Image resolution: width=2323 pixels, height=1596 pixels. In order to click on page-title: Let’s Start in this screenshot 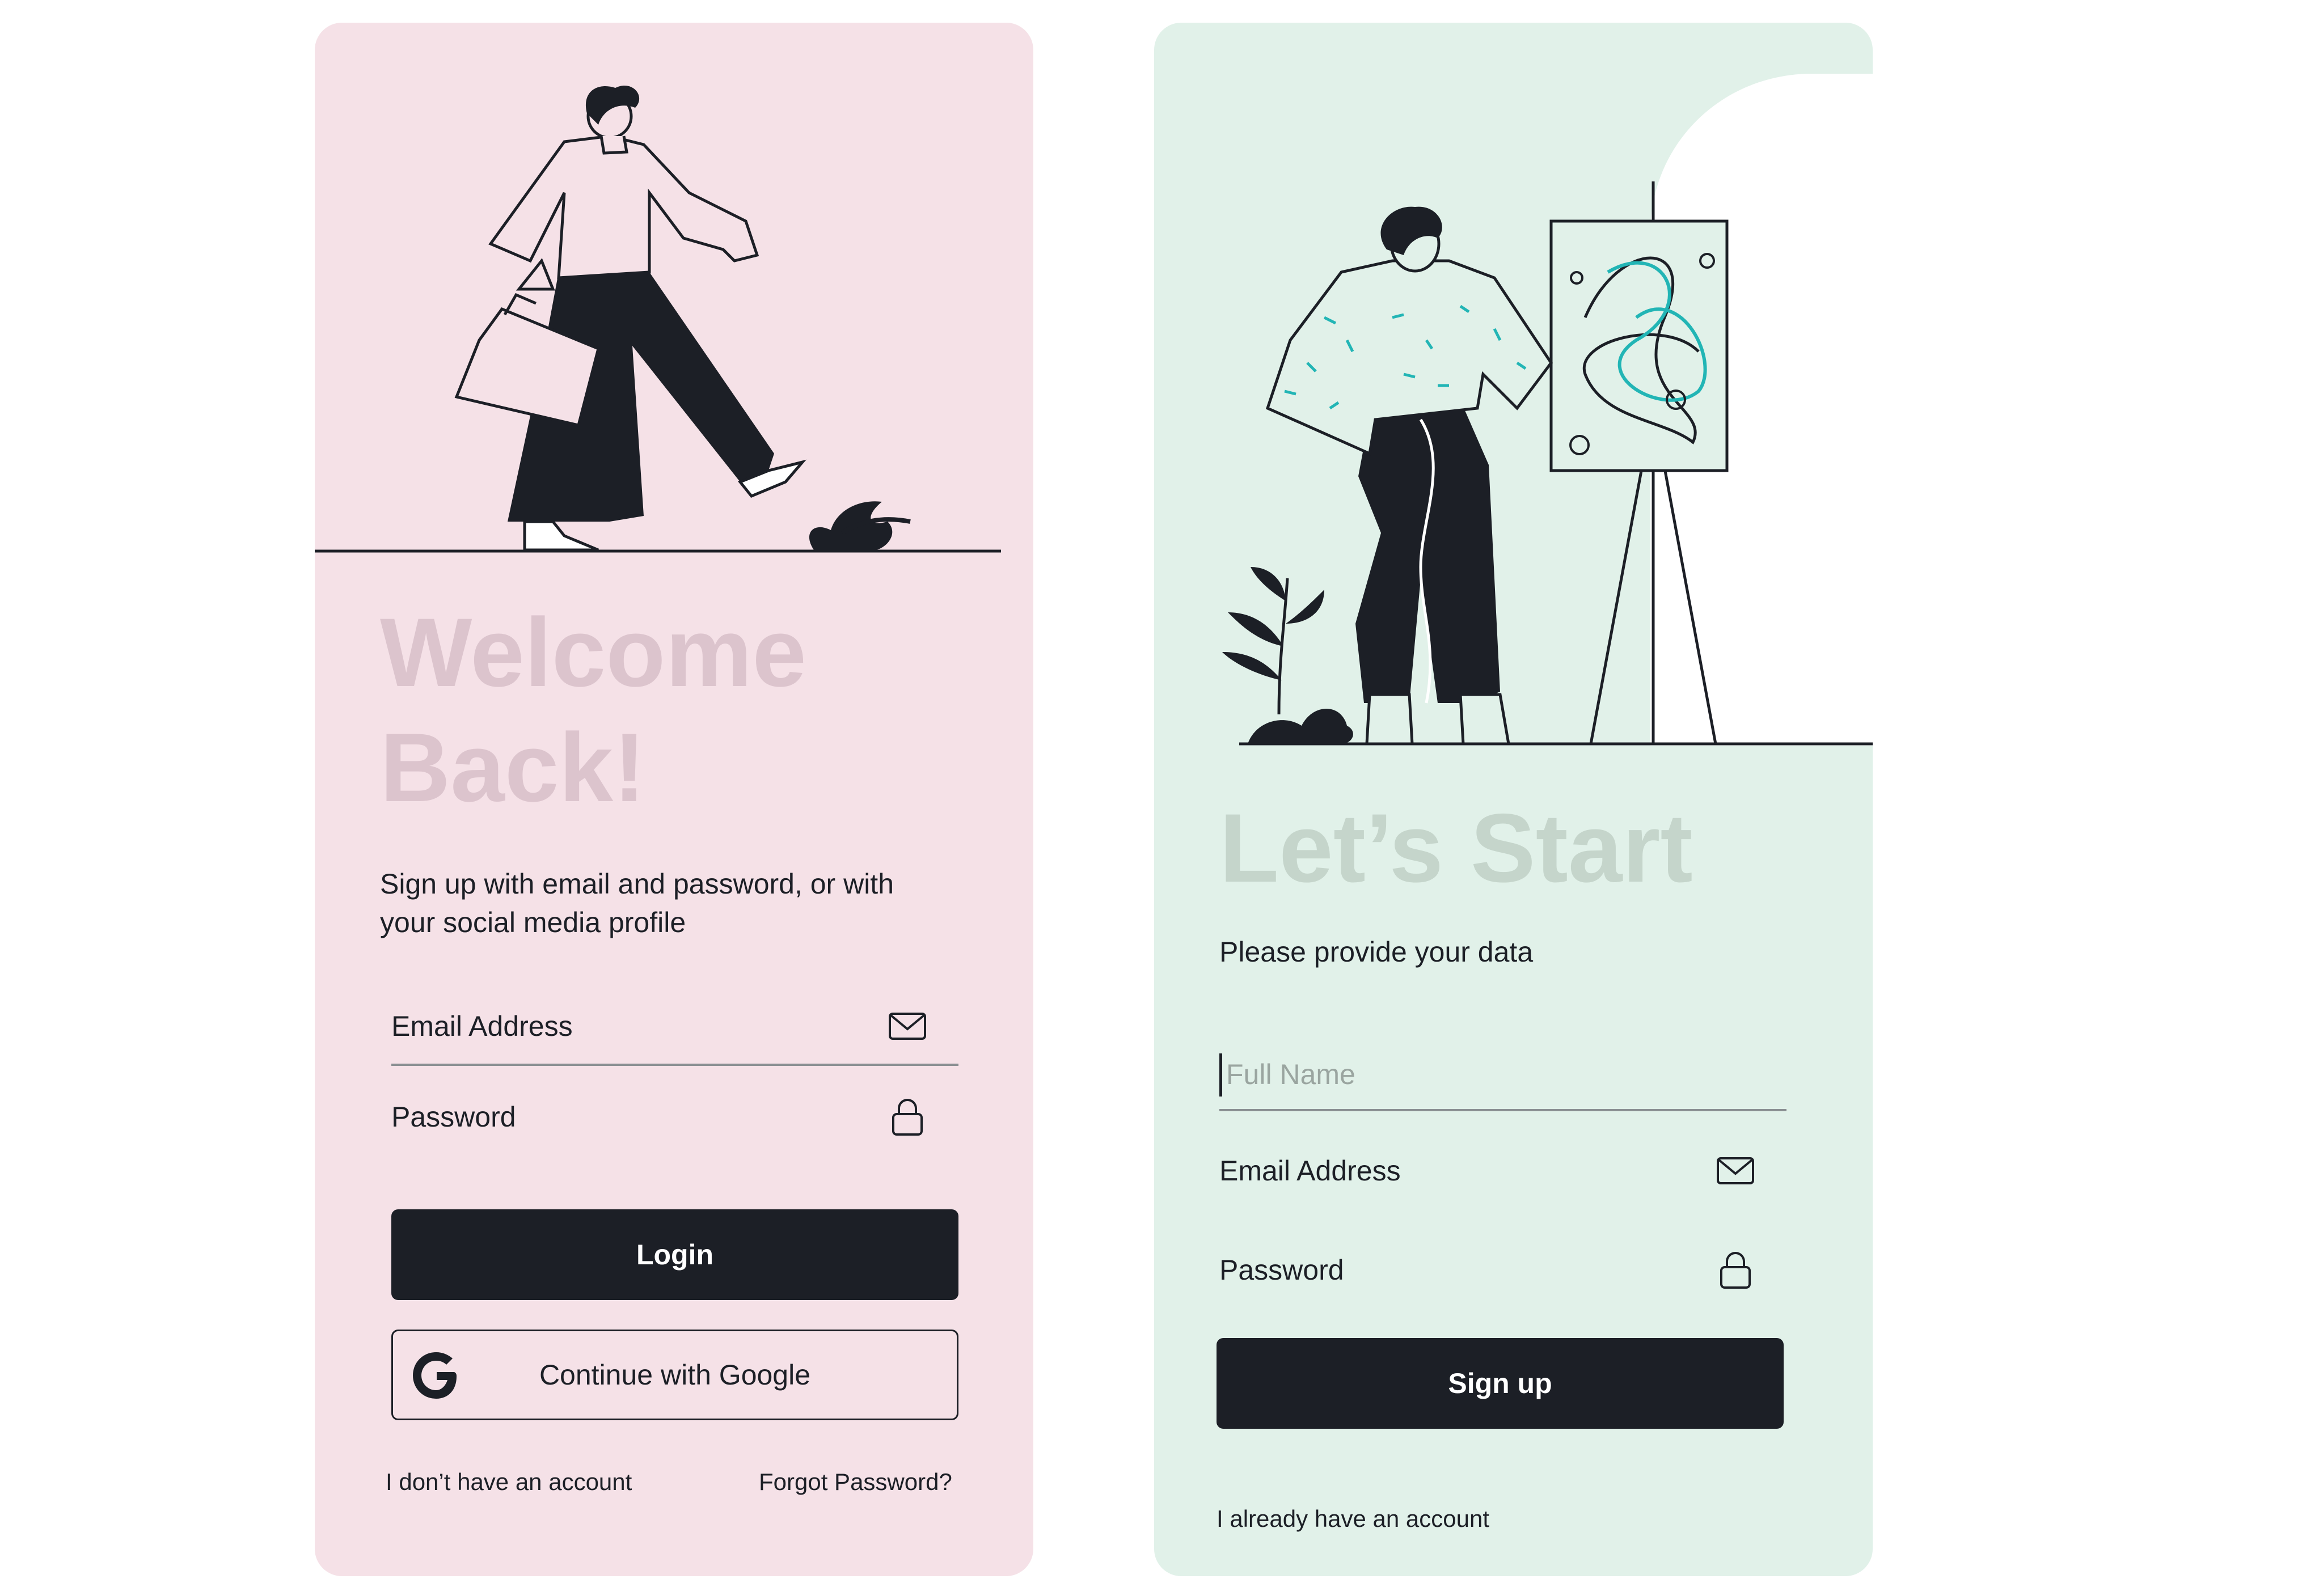, I will do `click(1456, 848)`.